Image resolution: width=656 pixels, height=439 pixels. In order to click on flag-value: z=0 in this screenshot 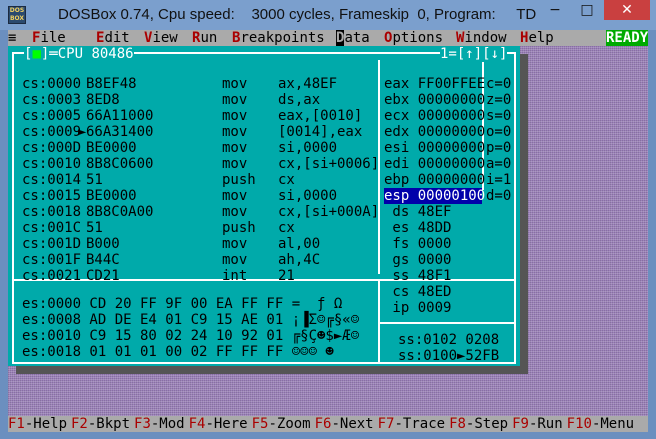, I will do `click(498, 100)`.